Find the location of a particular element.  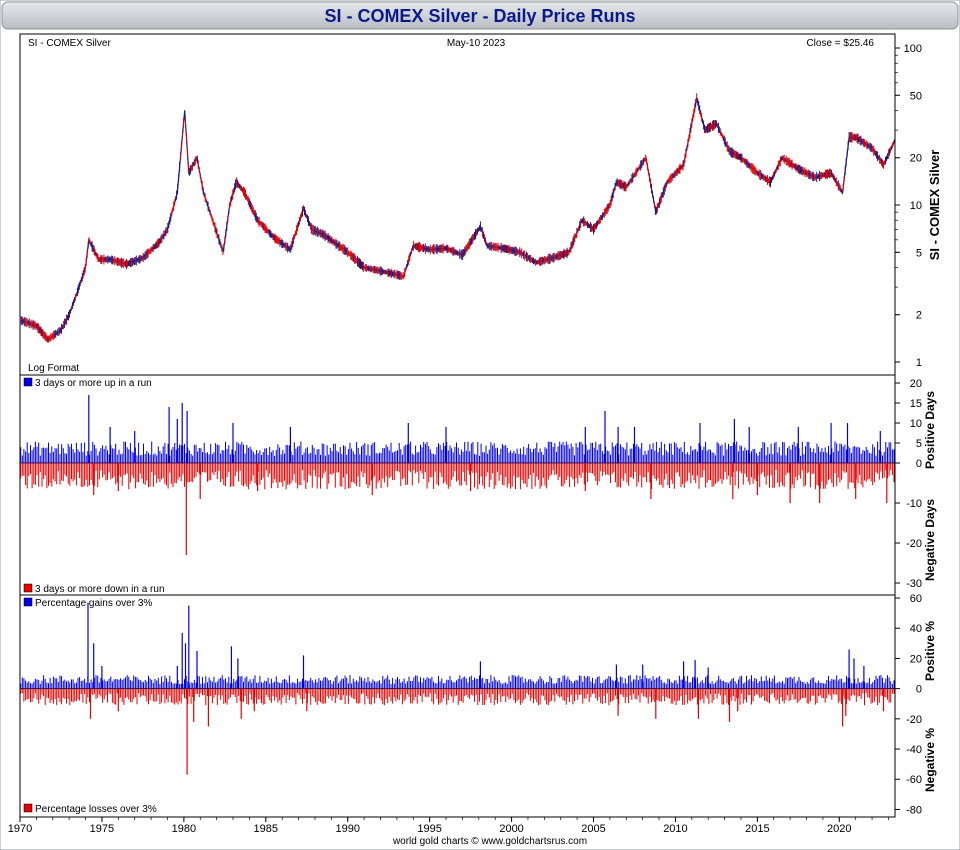

y-tick-label: -10 is located at coordinates (914, 504).